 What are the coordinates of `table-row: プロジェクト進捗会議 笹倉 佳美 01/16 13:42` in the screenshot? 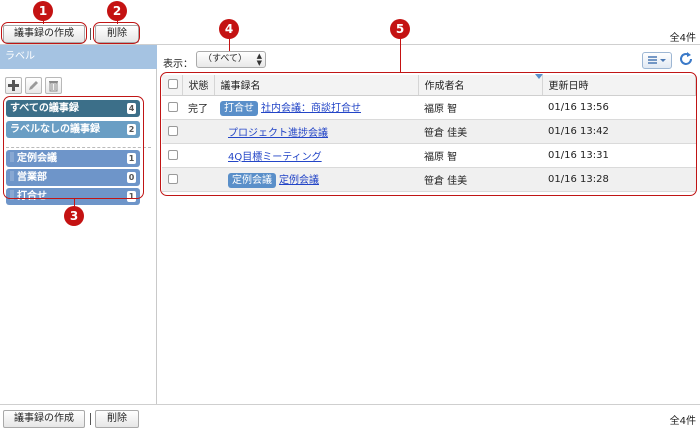 It's located at (429, 131).